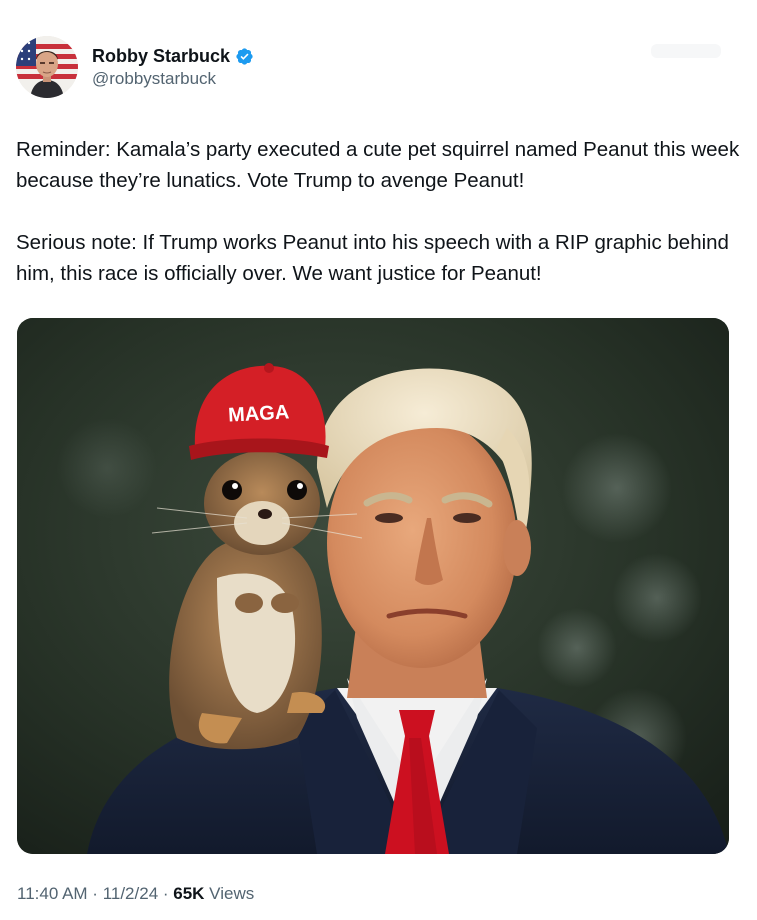 The width and height of the screenshot is (757, 920). Describe the element at coordinates (229, 893) in the screenshot. I see `views-label: Views` at that location.